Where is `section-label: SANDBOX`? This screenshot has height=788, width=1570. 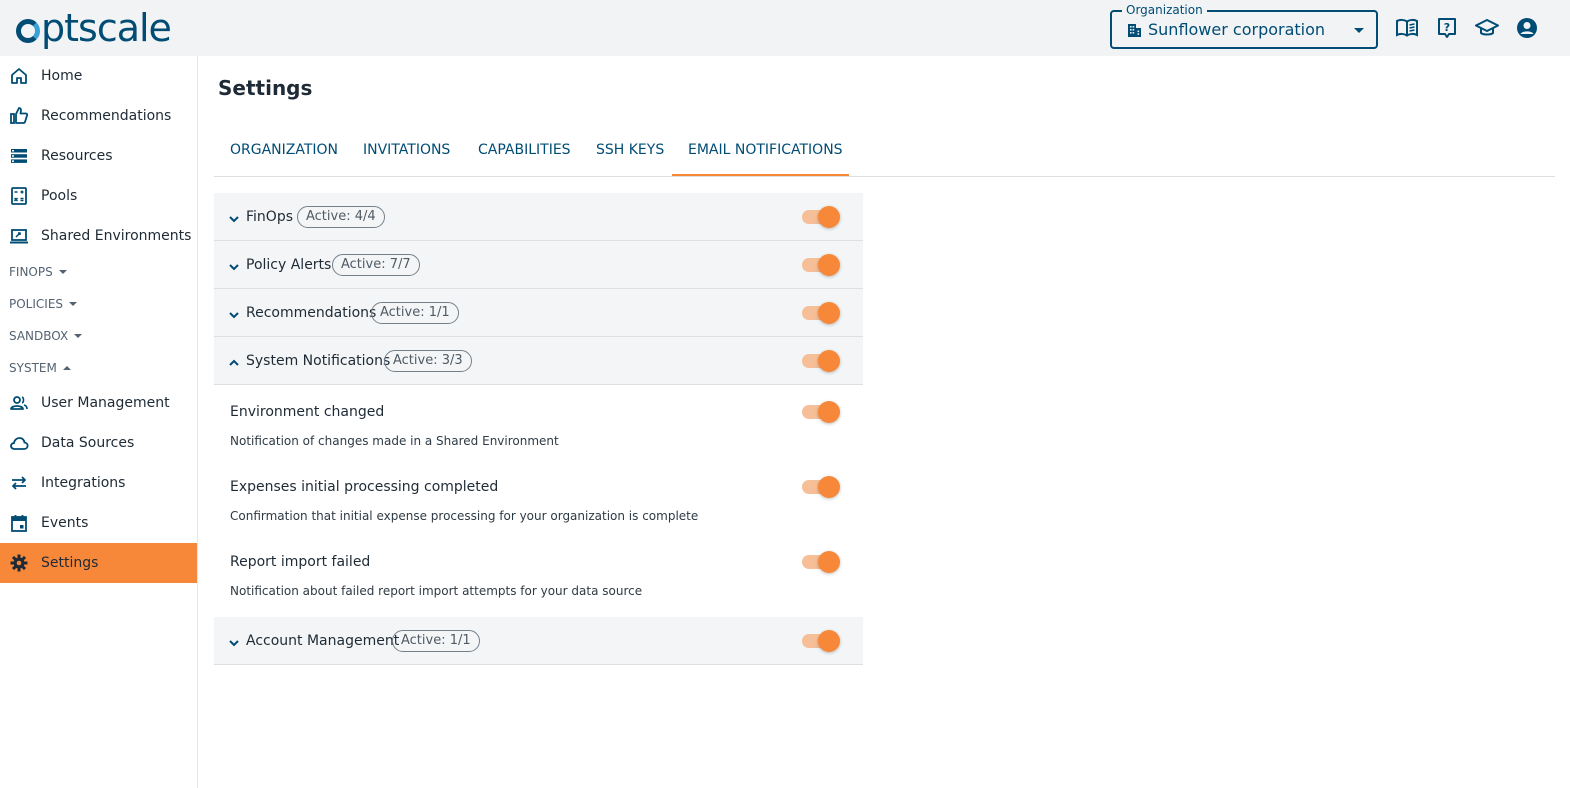 section-label: SANDBOX is located at coordinates (39, 336).